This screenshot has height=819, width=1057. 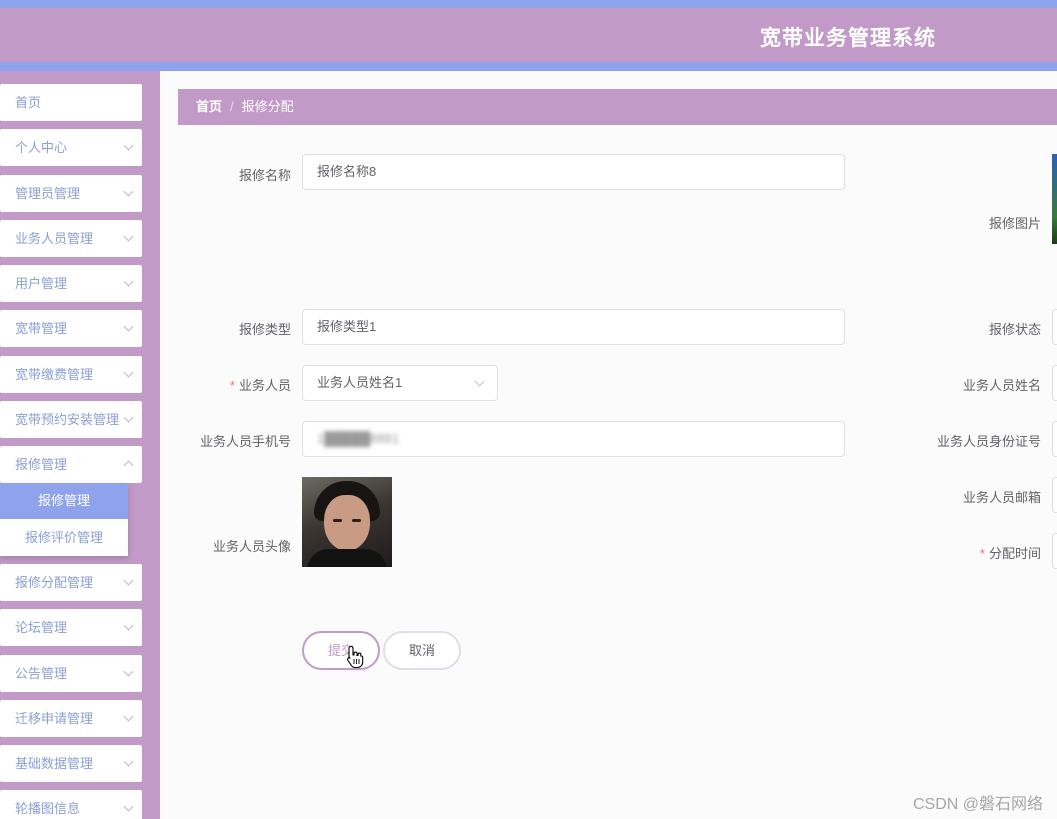 What do you see at coordinates (528, 66) in the screenshot?
I see `header-bottom-strip` at bounding box center [528, 66].